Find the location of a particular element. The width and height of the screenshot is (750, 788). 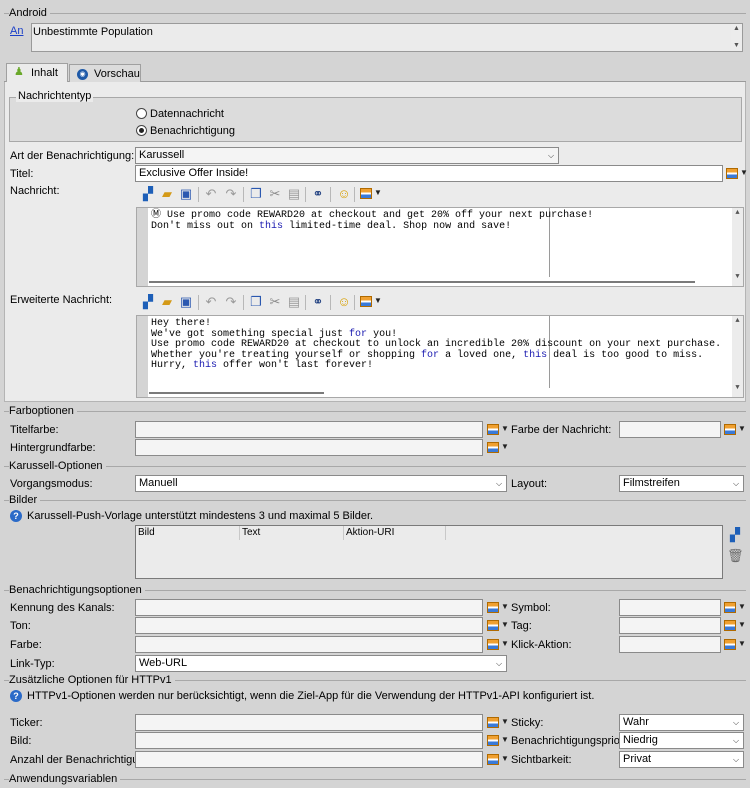

bilder-title: Bilder is located at coordinates (25, 500).